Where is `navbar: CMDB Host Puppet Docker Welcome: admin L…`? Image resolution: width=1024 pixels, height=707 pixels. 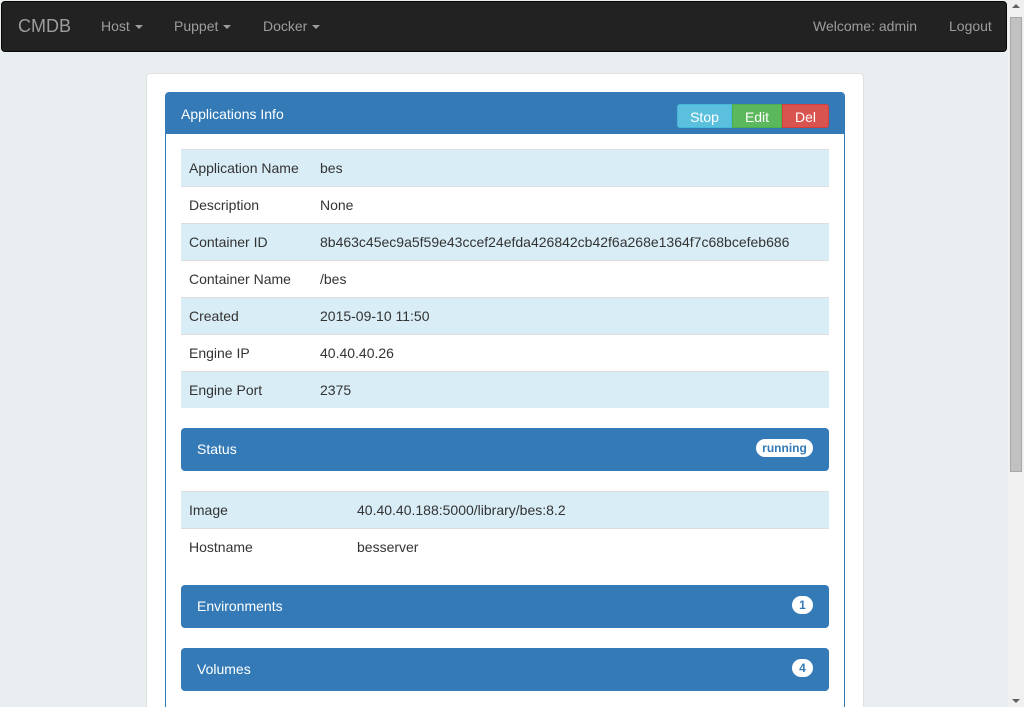
navbar: CMDB Host Puppet Docker Welcome: admin L… is located at coordinates (504, 26).